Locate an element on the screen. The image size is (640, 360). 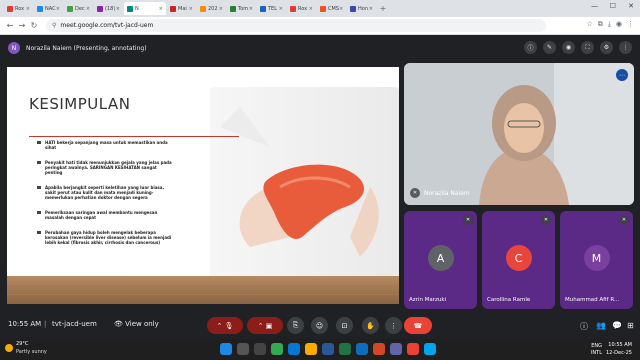
browser-tab: (18) × is located at coordinates (108, 8).